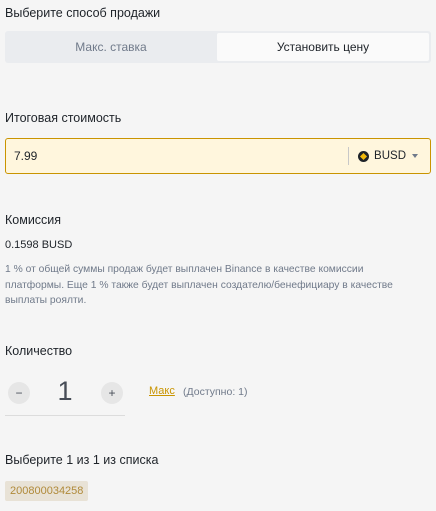 The height and width of the screenshot is (511, 436). I want to click on available-count: (Доступно: 1), so click(215, 392).